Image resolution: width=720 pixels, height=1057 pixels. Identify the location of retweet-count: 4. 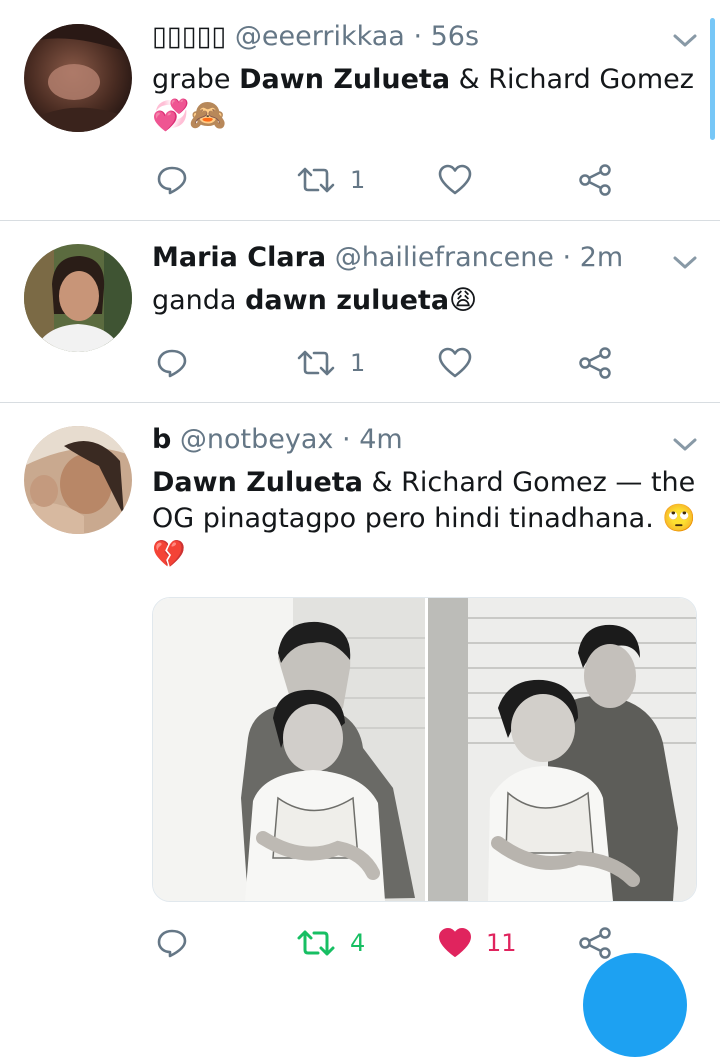
(358, 943).